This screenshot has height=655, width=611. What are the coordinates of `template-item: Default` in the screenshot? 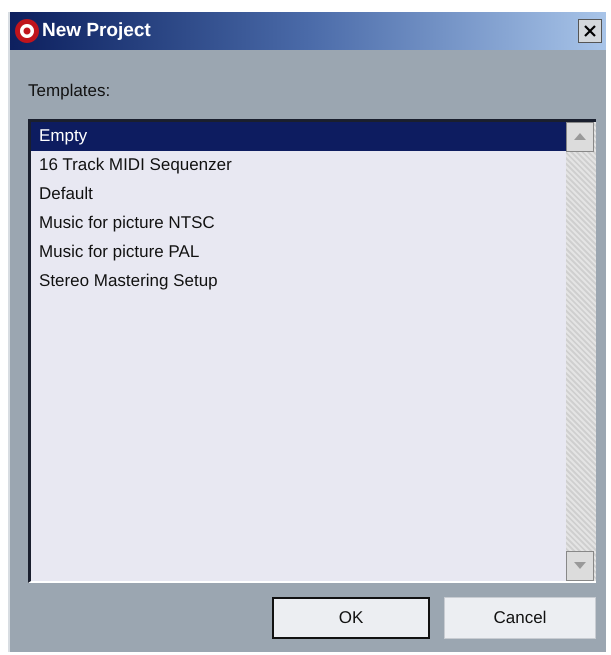 It's located at (298, 194).